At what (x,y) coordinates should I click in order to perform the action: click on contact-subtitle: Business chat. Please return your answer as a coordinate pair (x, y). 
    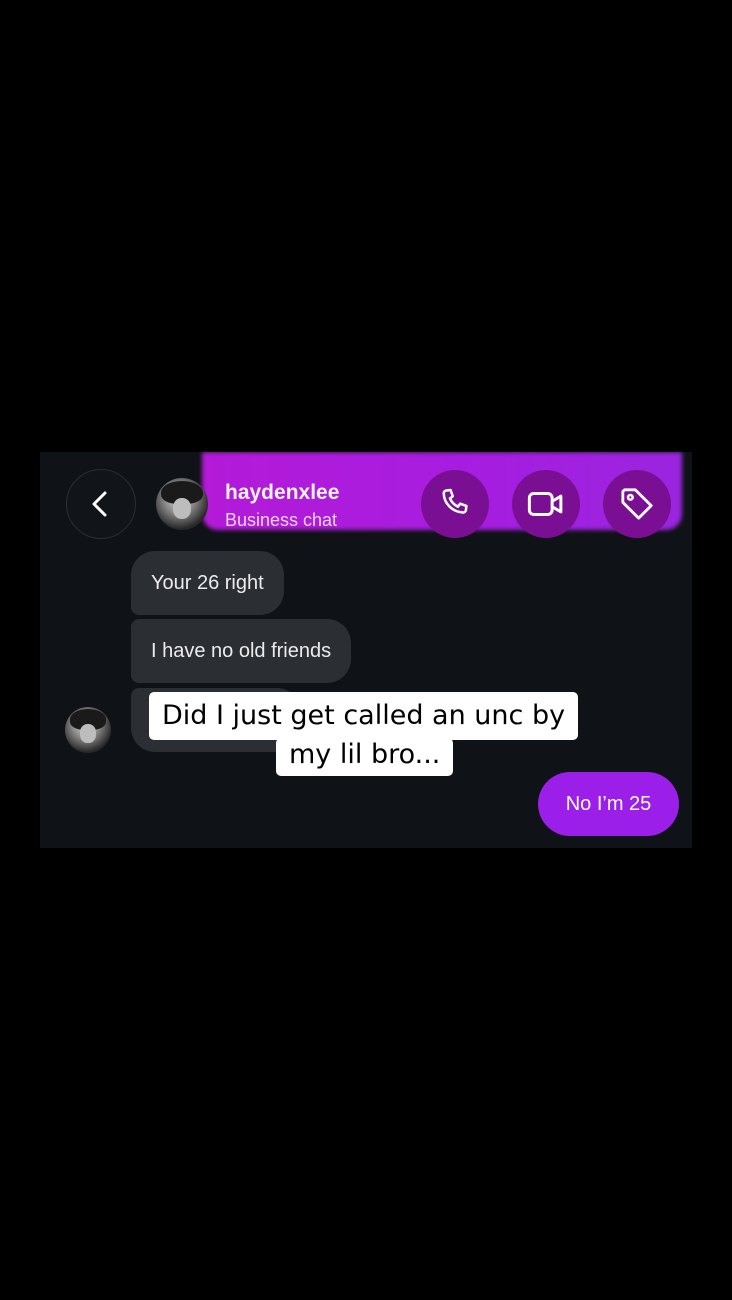
    Looking at the image, I should click on (281, 520).